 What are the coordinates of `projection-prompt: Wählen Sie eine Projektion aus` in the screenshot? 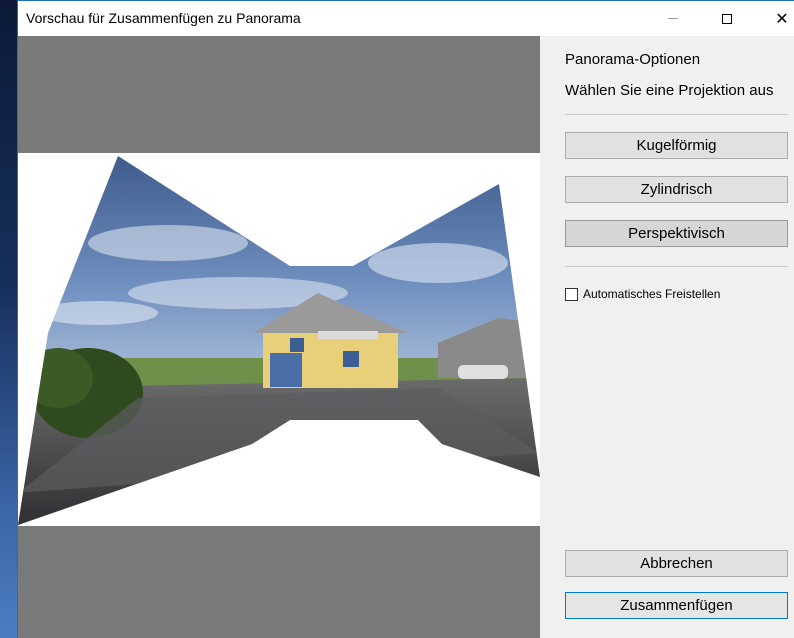 It's located at (669, 90).